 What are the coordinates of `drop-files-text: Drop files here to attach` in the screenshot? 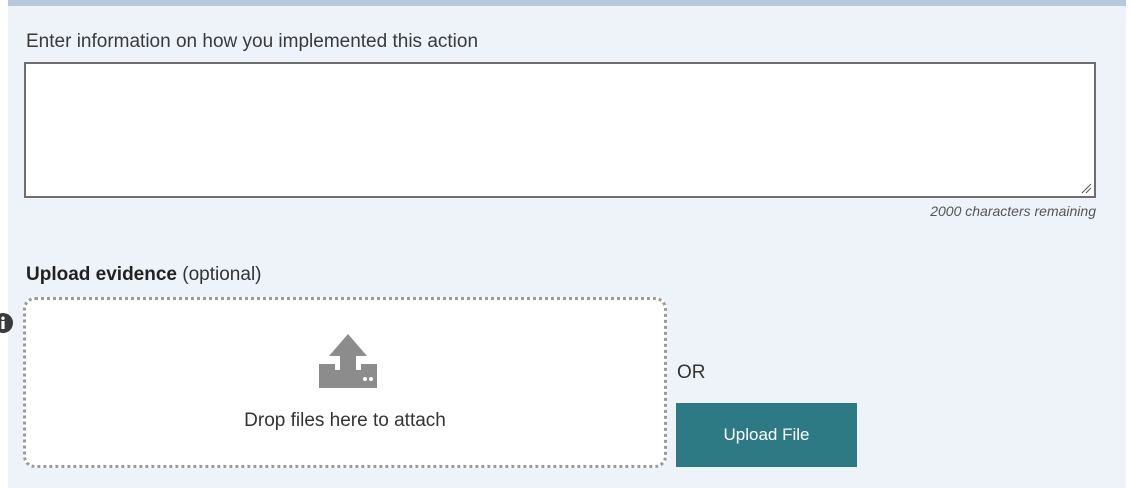 It's located at (345, 420).